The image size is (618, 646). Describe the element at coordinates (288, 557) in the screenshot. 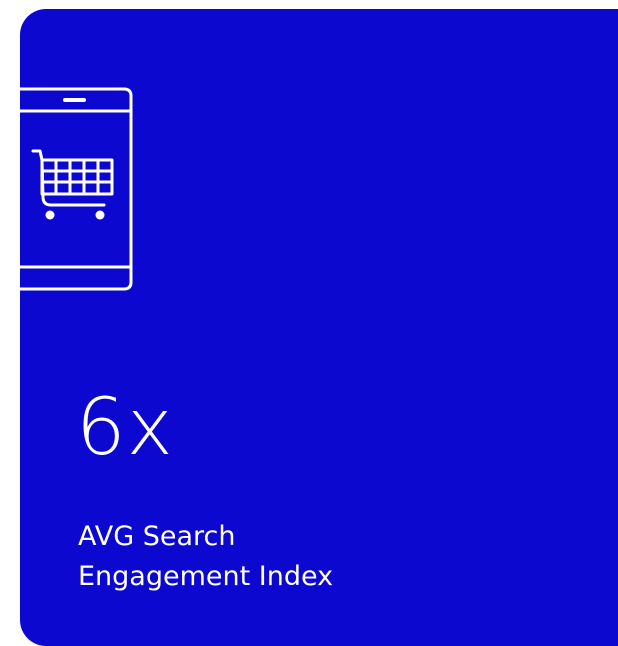

I see `stat-label: AVG Search Engagement Index` at that location.